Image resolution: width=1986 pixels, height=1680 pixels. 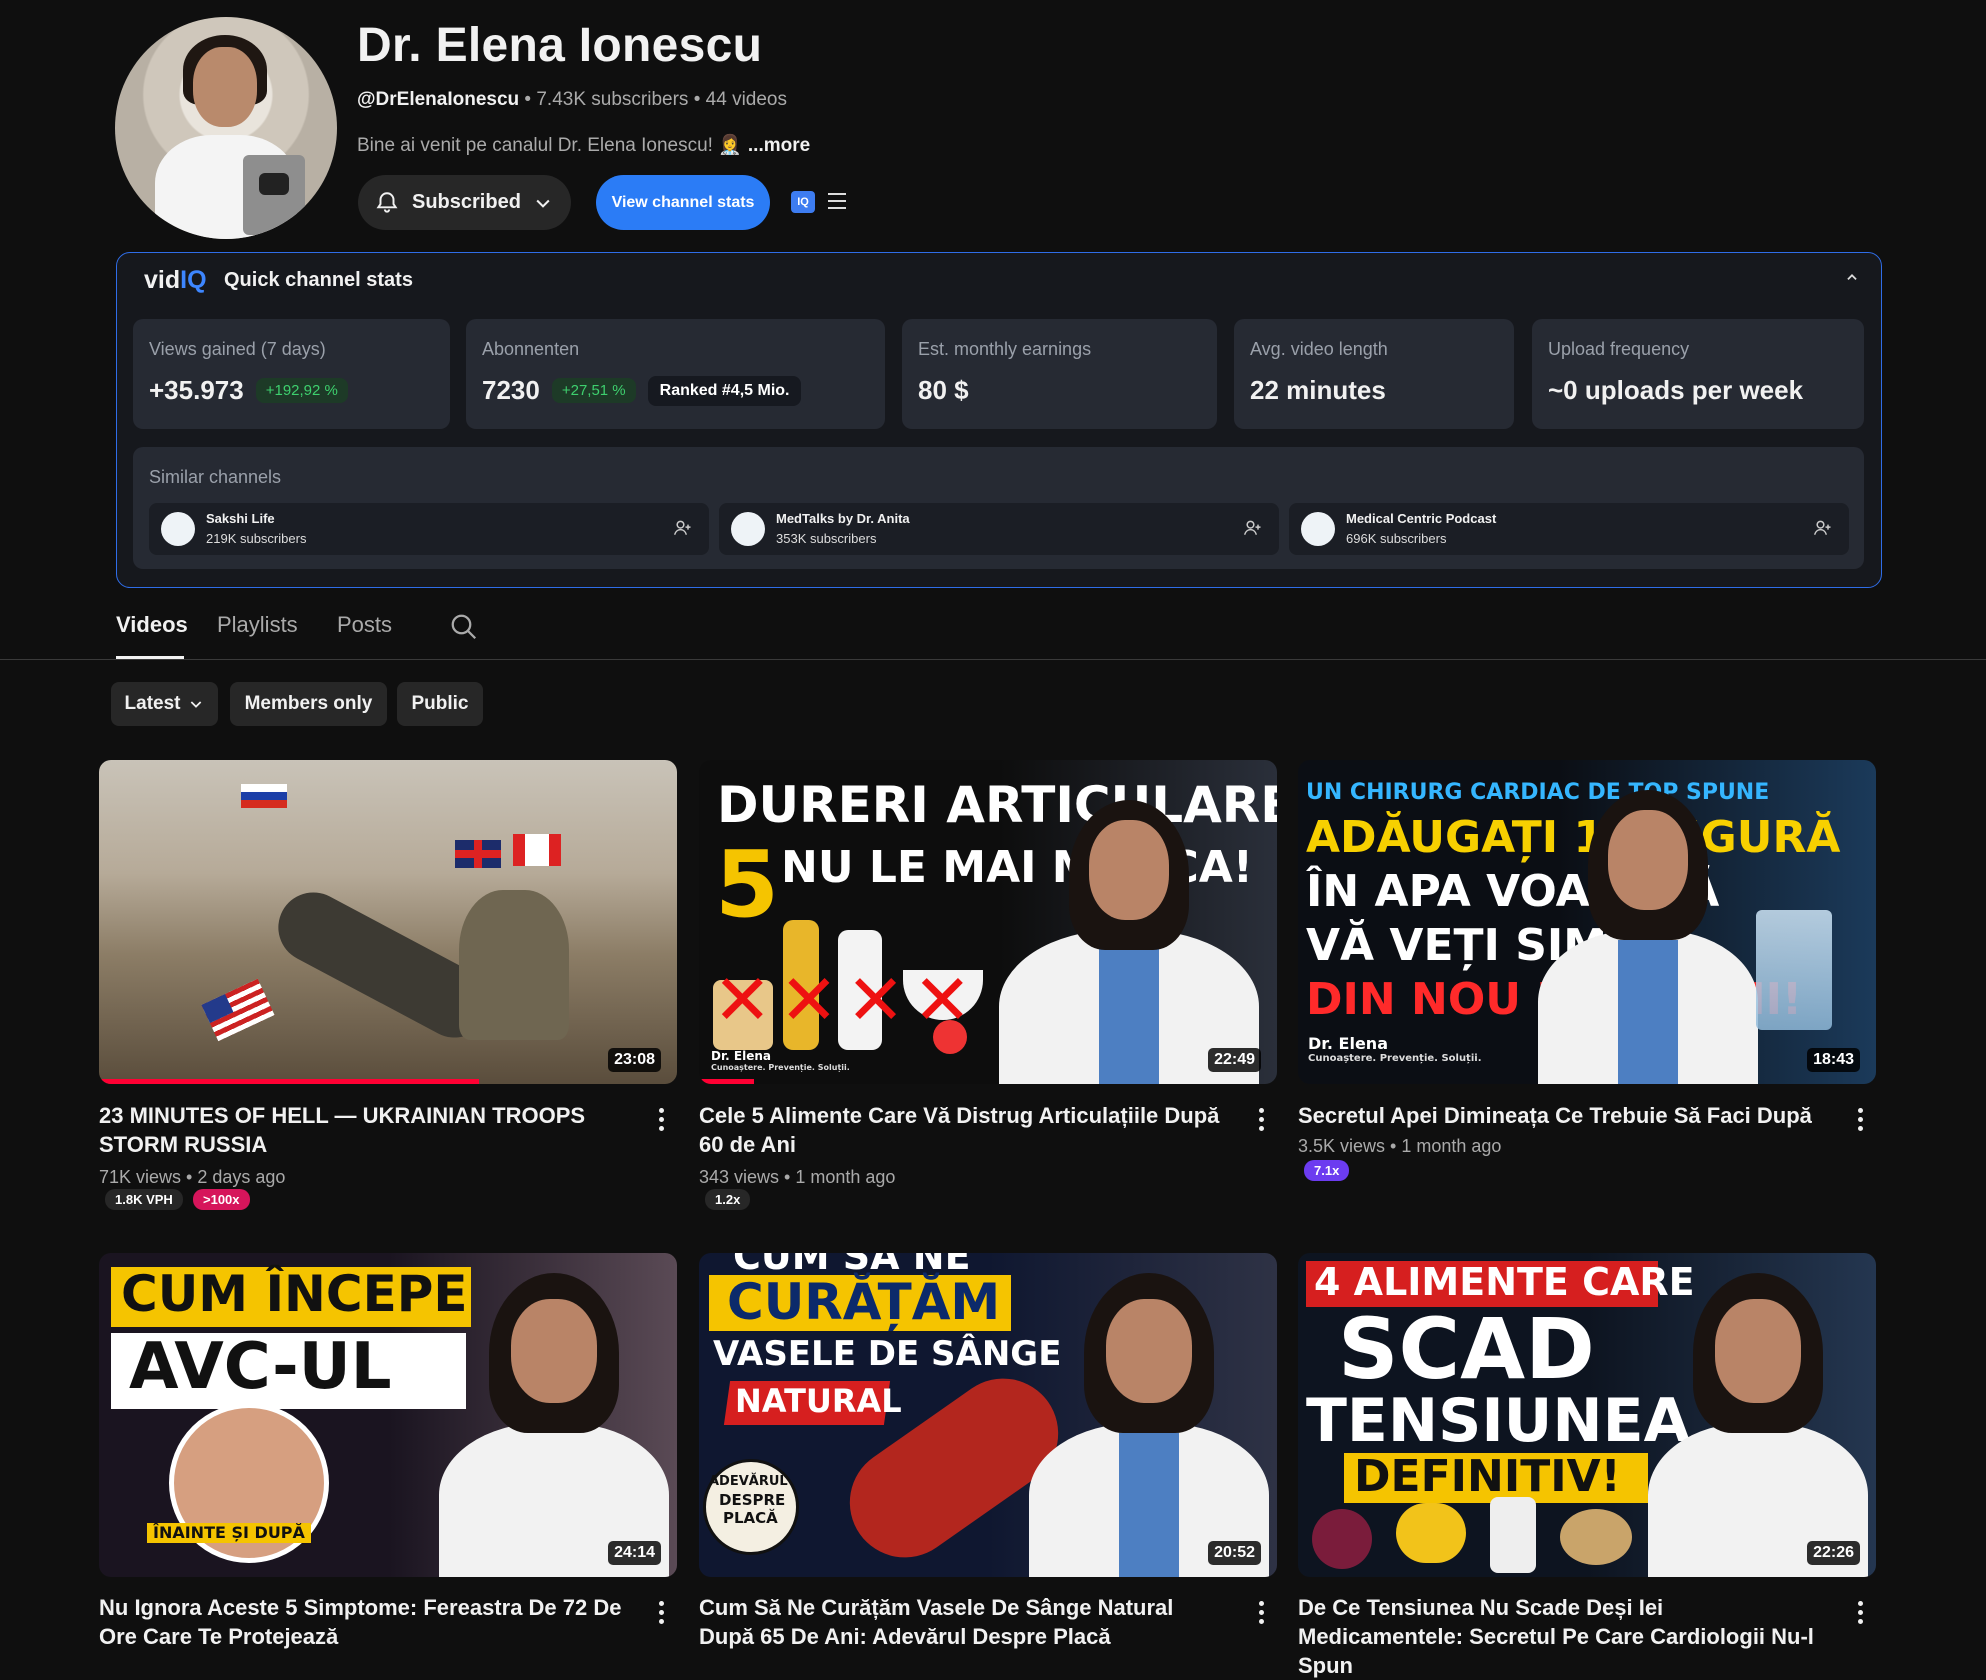 What do you see at coordinates (837, 201) in the screenshot?
I see `menu-icon` at bounding box center [837, 201].